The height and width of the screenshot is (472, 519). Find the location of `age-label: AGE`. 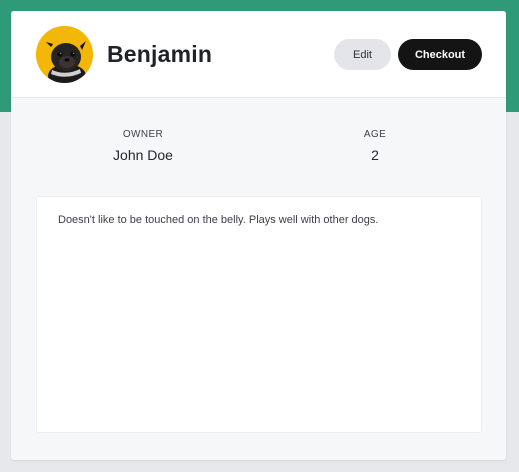

age-label: AGE is located at coordinates (375, 134).